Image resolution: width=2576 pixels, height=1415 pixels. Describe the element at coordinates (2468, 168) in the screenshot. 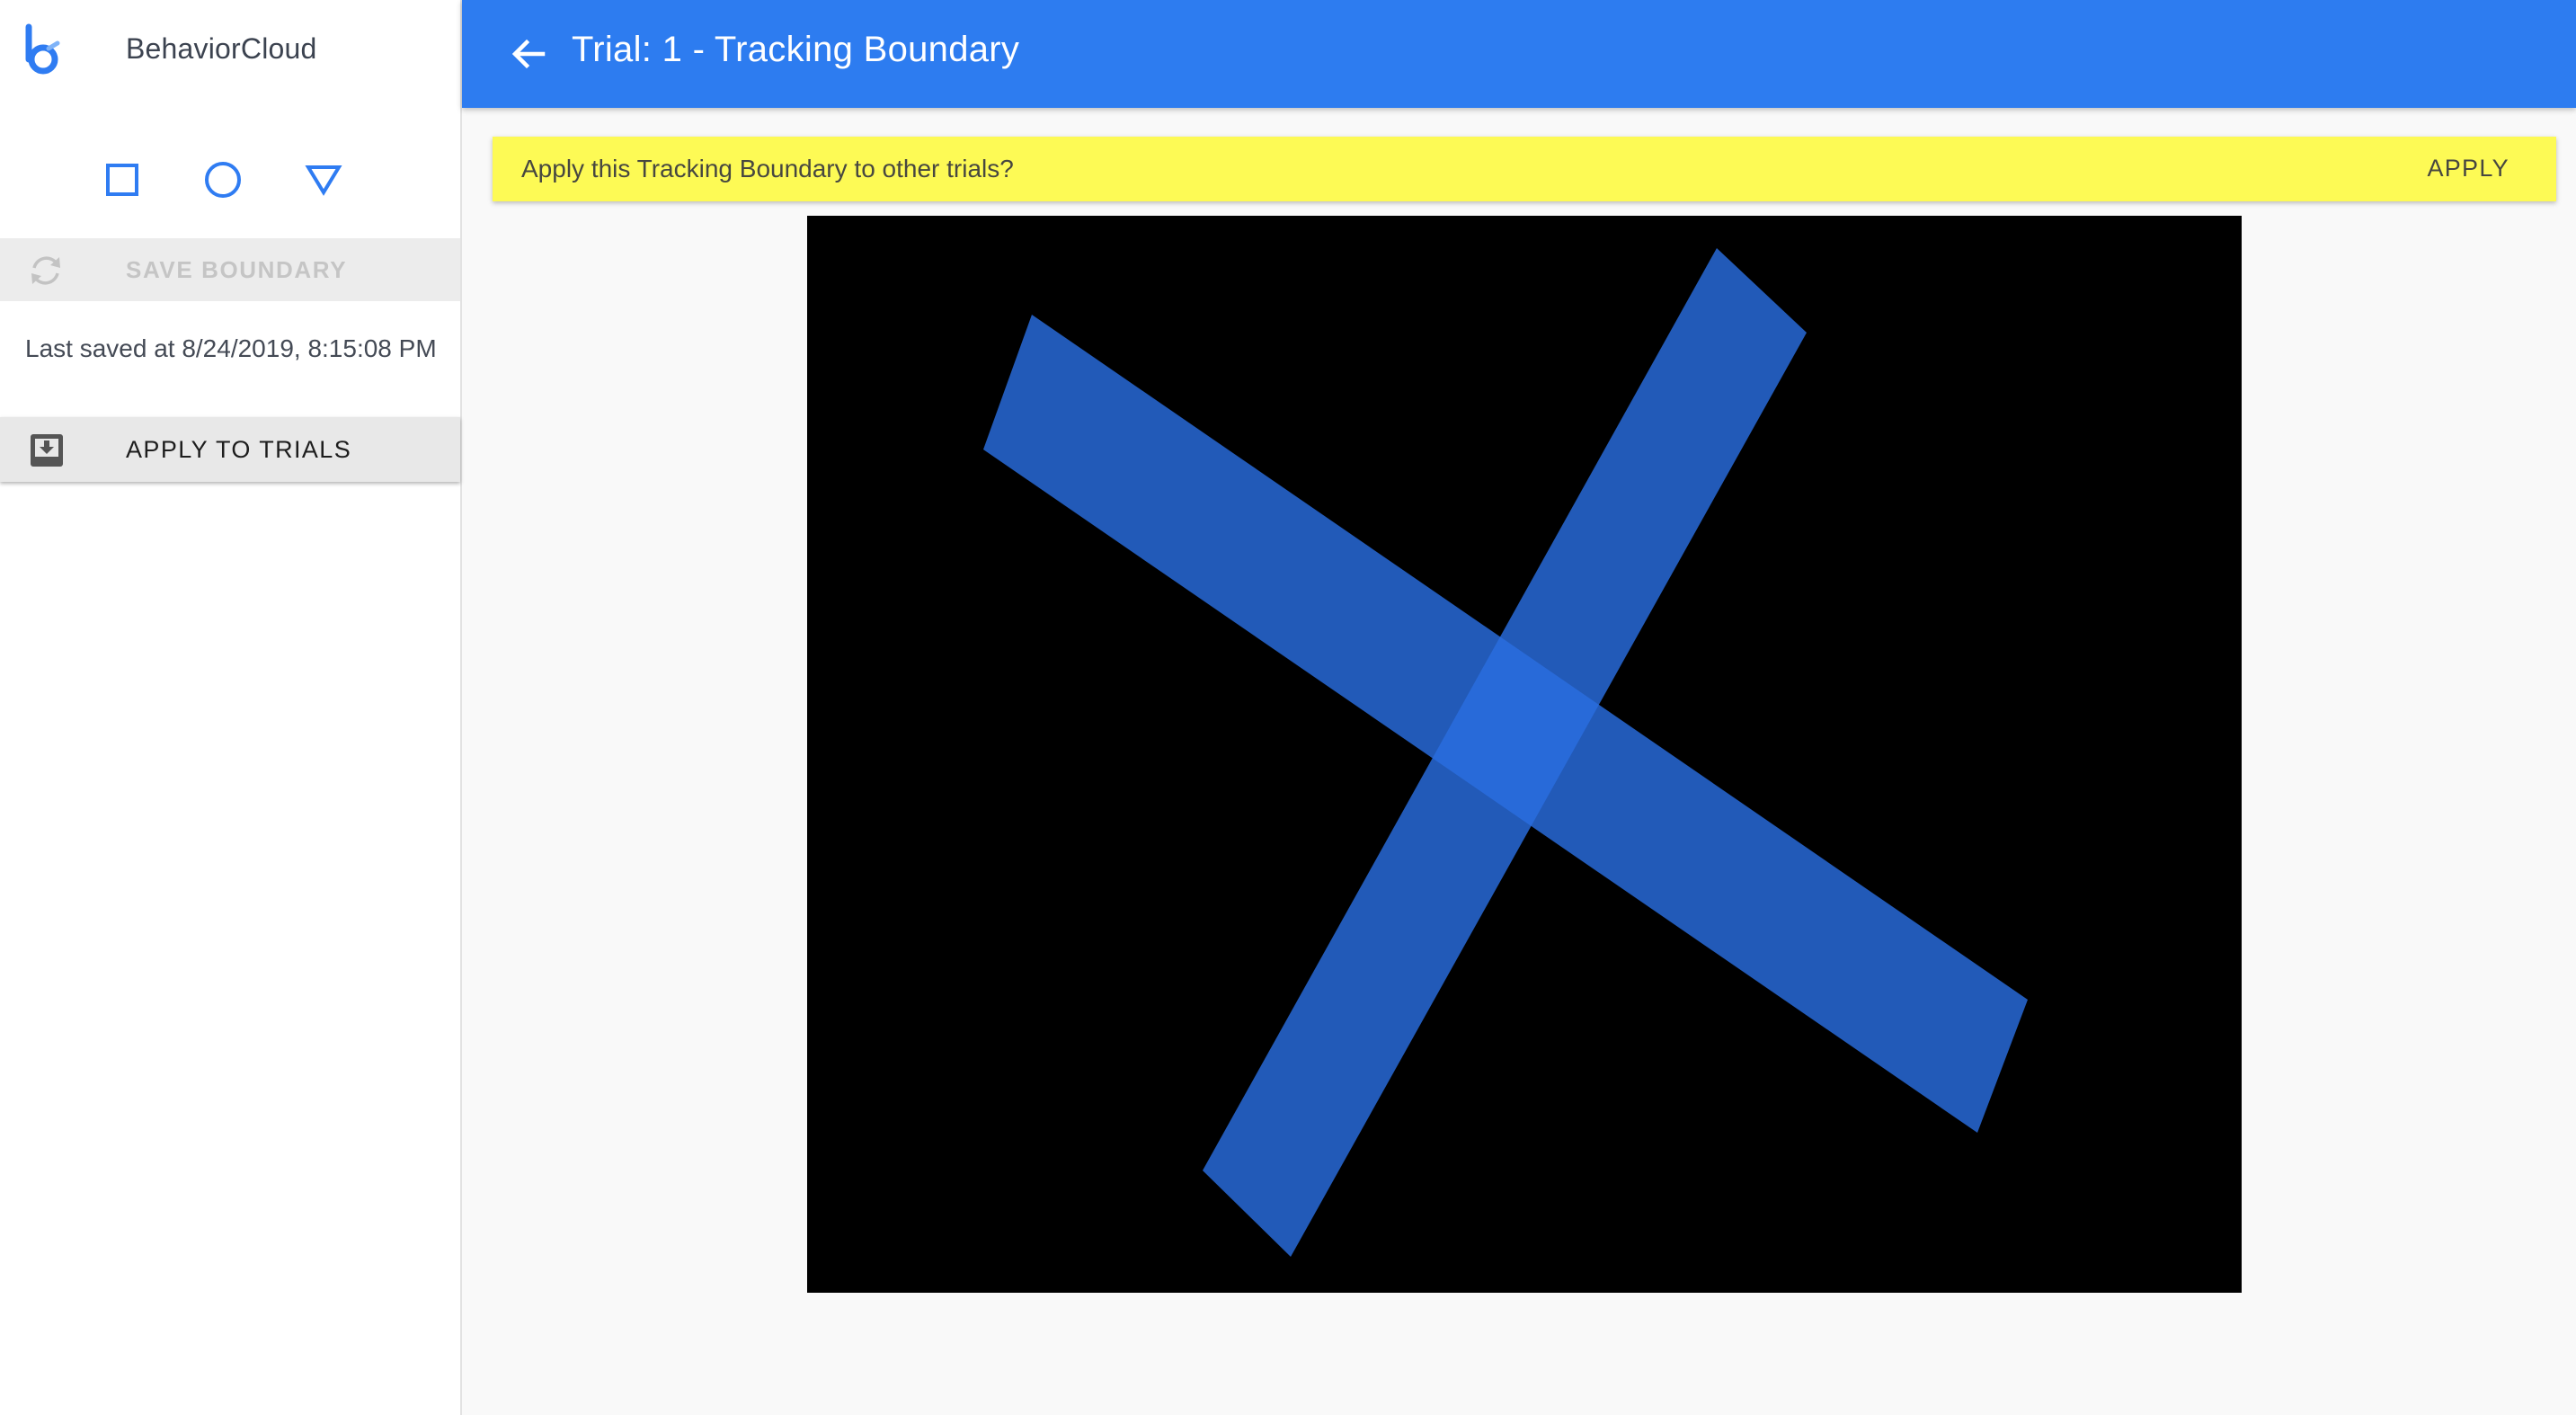

I see `notice-apply-button: APPLY` at that location.